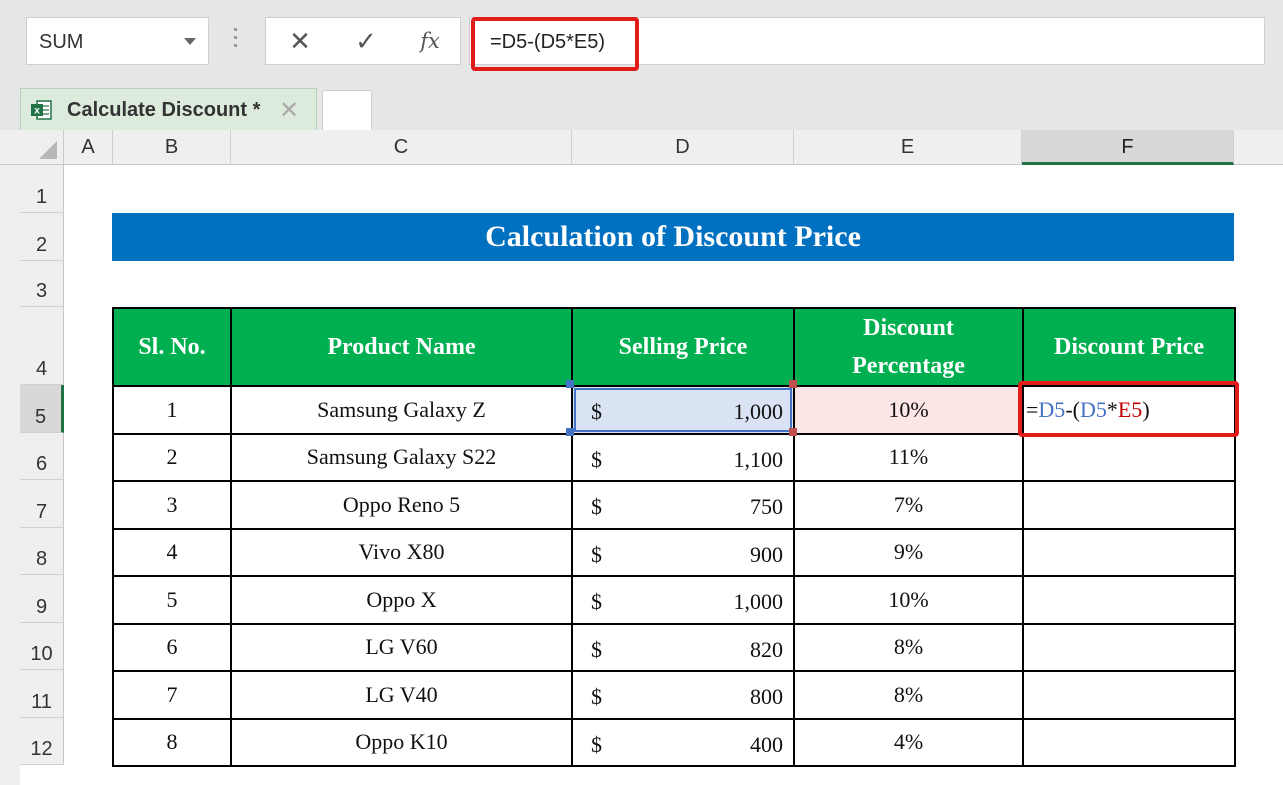 This screenshot has width=1283, height=785. I want to click on table-row: 7 LG V40 $800 8%, so click(674, 695).